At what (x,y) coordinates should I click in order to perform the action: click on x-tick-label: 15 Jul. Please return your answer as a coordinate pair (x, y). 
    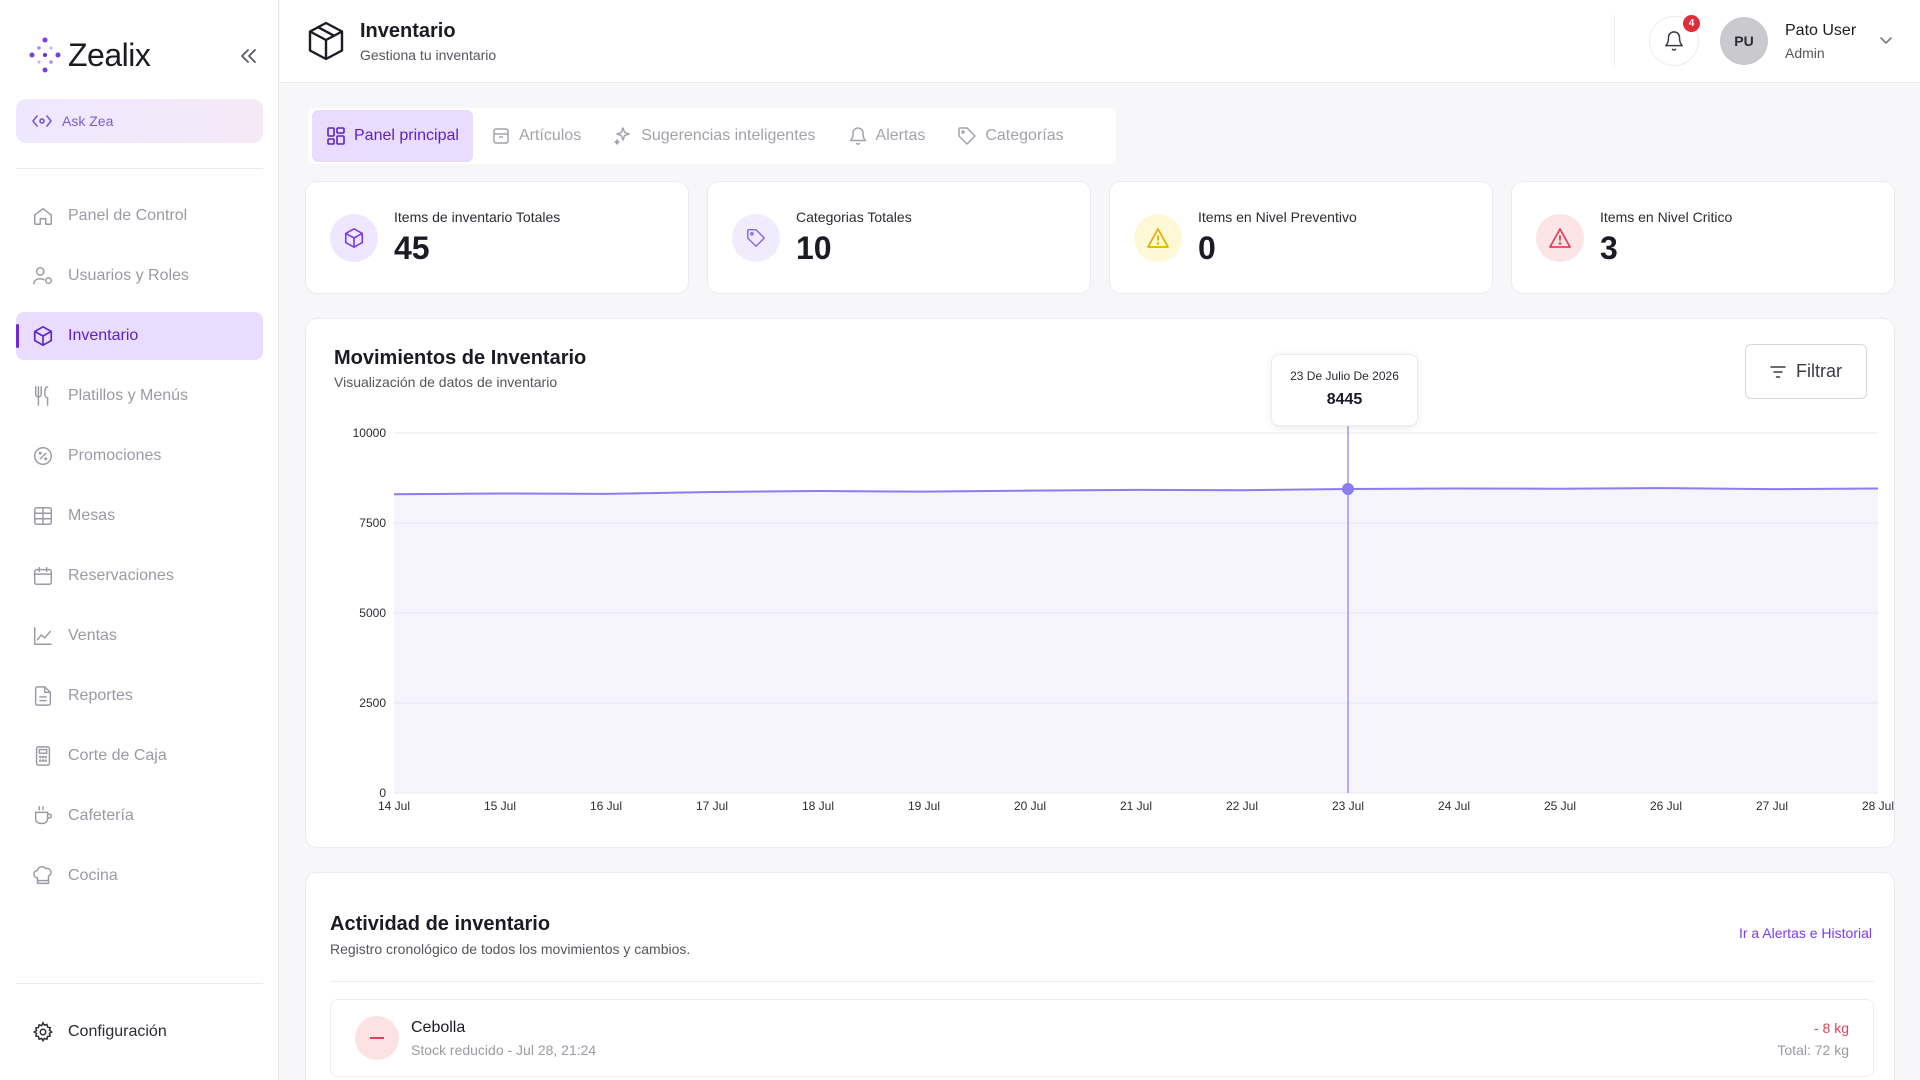
    Looking at the image, I should click on (500, 806).